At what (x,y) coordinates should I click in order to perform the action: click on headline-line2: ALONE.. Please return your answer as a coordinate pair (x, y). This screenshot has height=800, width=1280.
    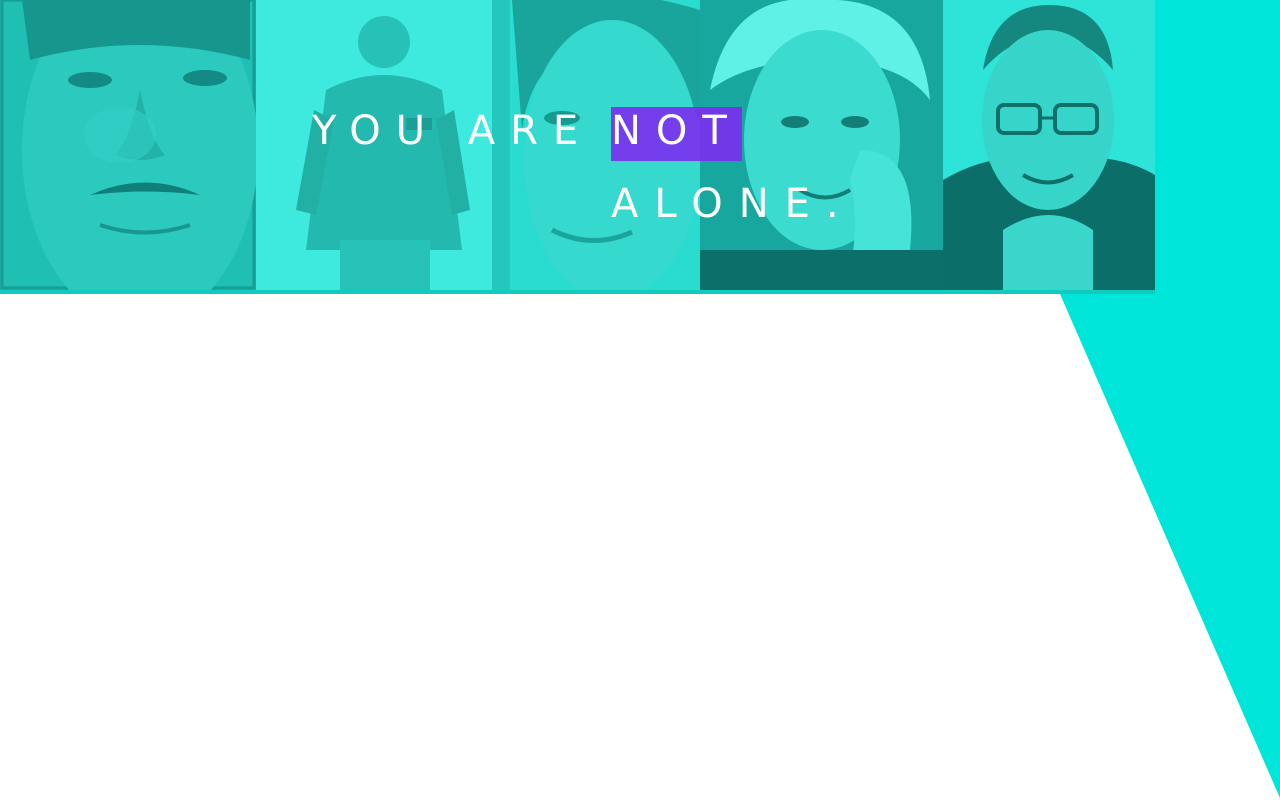
    Looking at the image, I should click on (733, 204).